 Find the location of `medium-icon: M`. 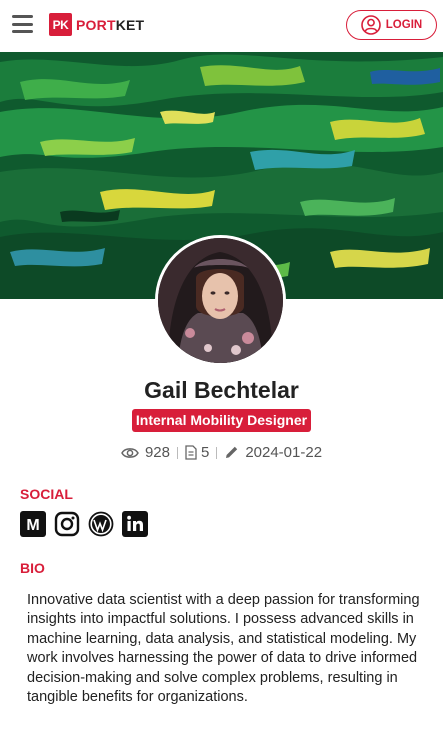

medium-icon: M is located at coordinates (33, 524).